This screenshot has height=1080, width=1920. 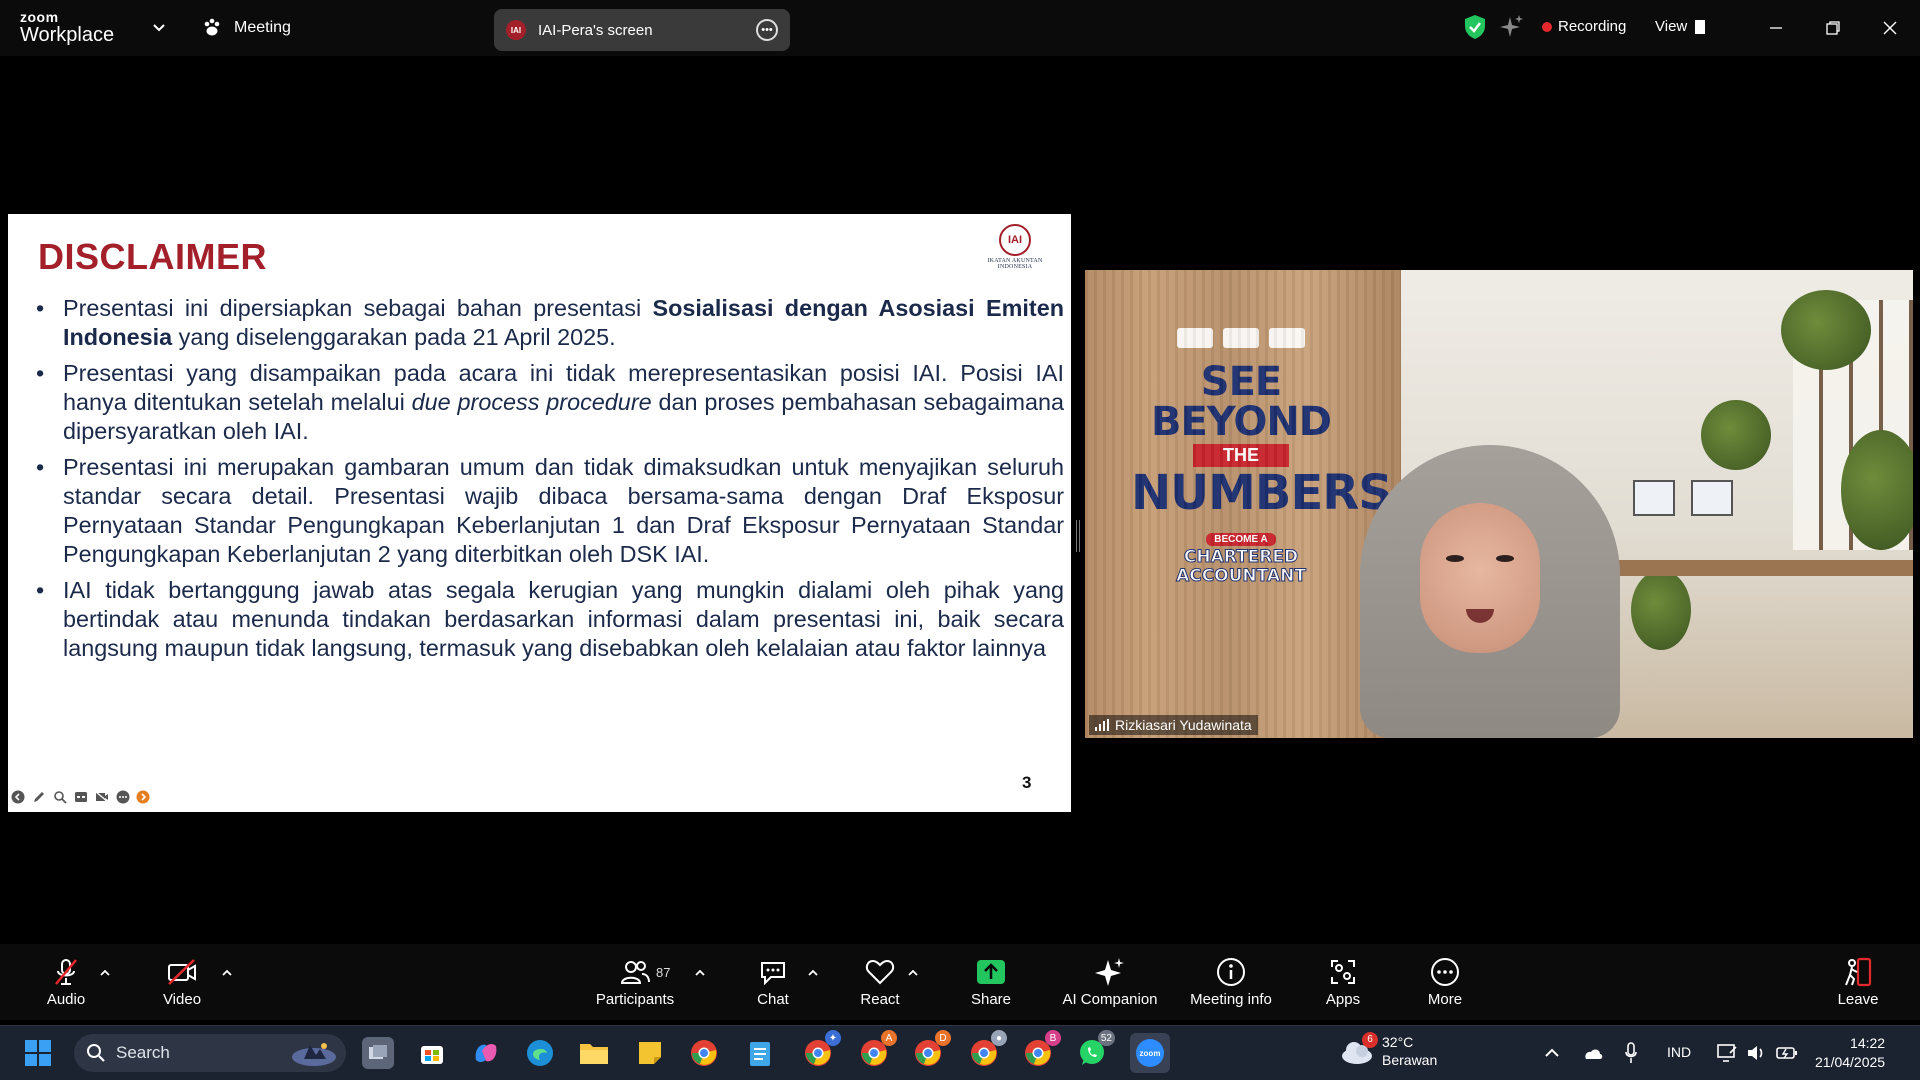 I want to click on video-button: Video, so click(x=182, y=982).